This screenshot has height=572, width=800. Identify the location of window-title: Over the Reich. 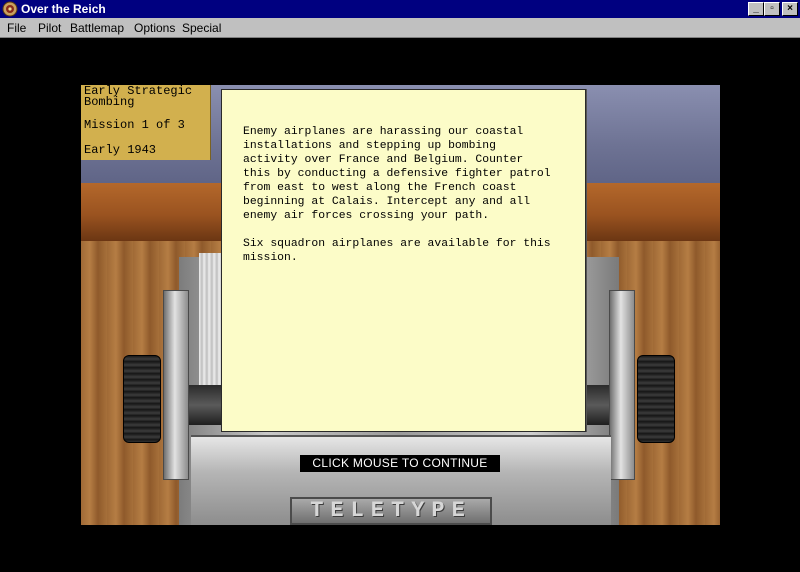
(63, 9).